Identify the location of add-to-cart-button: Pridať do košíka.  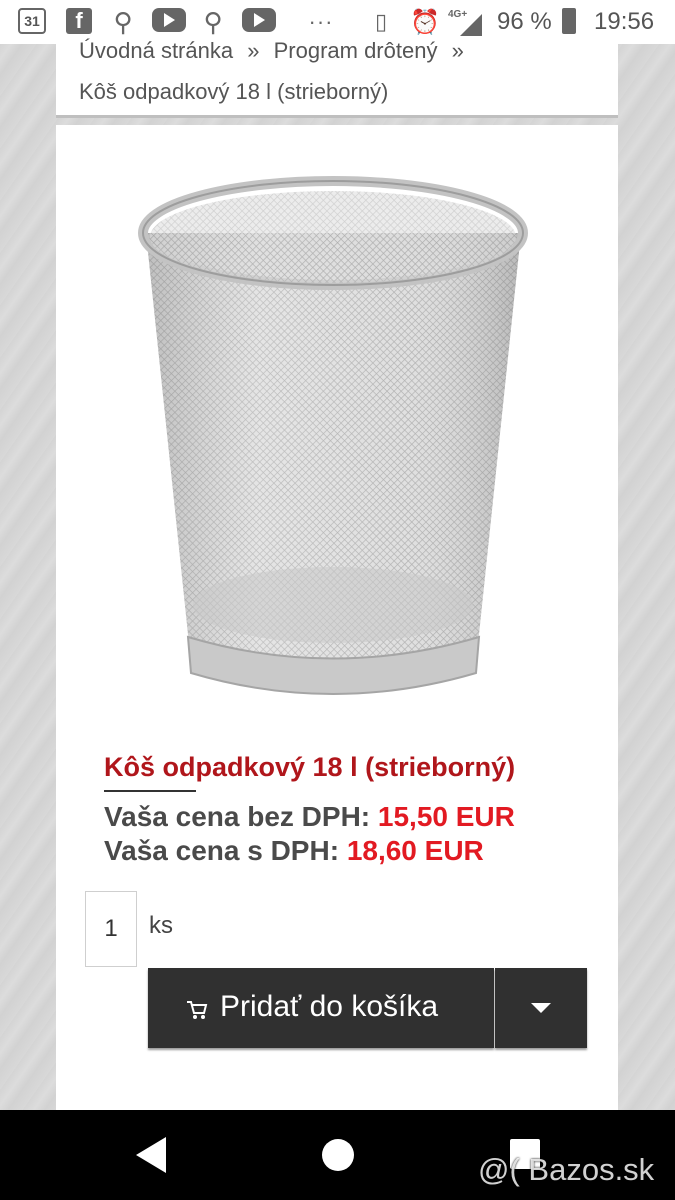
(321, 1008).